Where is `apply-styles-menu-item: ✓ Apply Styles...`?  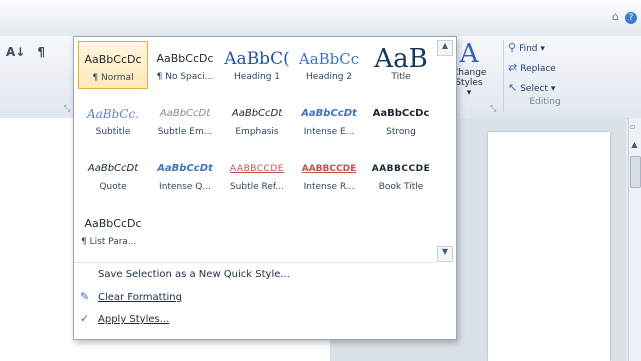
apply-styles-menu-item: ✓ Apply Styles... is located at coordinates (124, 319).